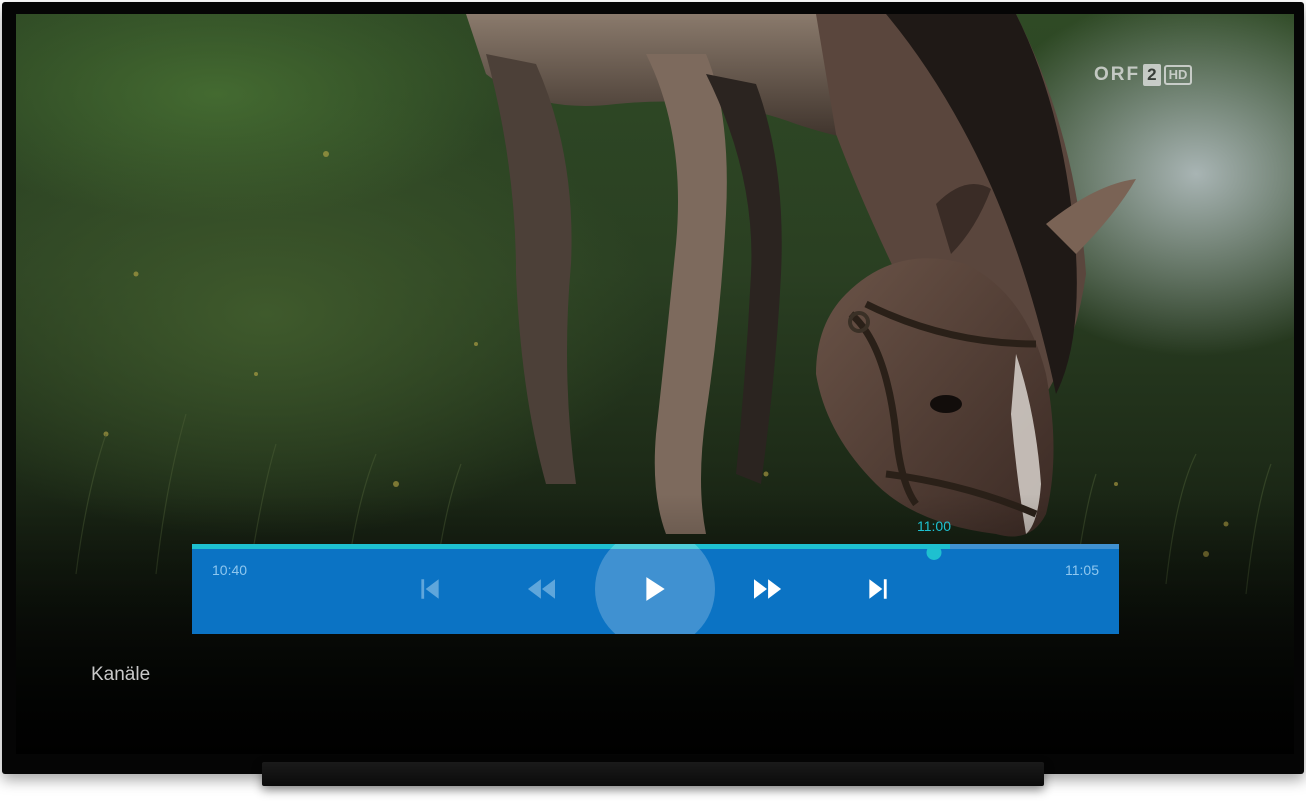 The width and height of the screenshot is (1306, 805). I want to click on channel-logo-hd-badge: HD, so click(1178, 75).